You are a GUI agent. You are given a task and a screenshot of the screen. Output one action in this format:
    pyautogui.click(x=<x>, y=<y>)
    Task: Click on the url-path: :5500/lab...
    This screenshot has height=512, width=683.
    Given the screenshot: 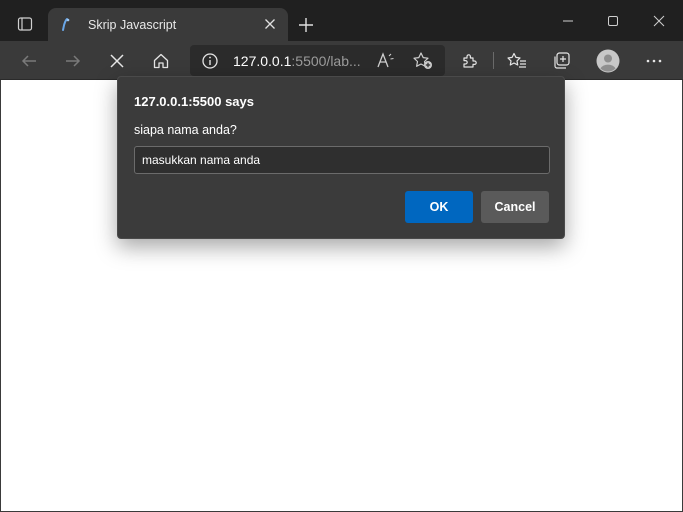 What is the action you would take?
    pyautogui.click(x=326, y=61)
    